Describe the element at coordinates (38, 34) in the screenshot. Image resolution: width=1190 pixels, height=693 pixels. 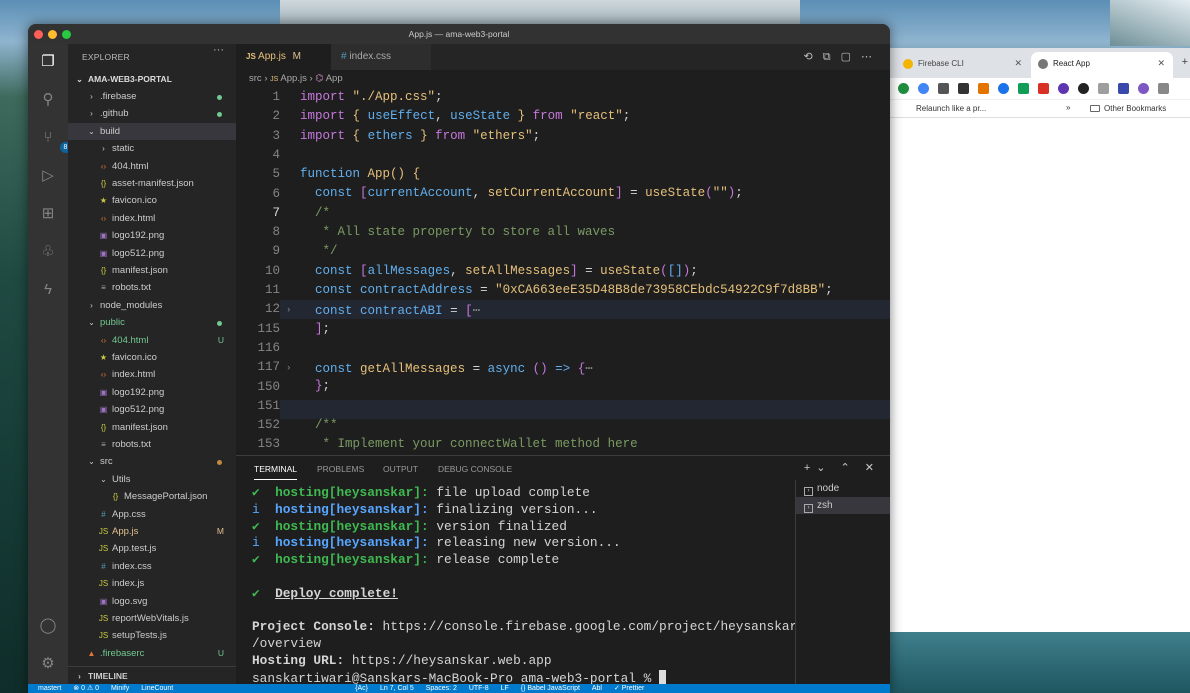
I see `close-window-button` at that location.